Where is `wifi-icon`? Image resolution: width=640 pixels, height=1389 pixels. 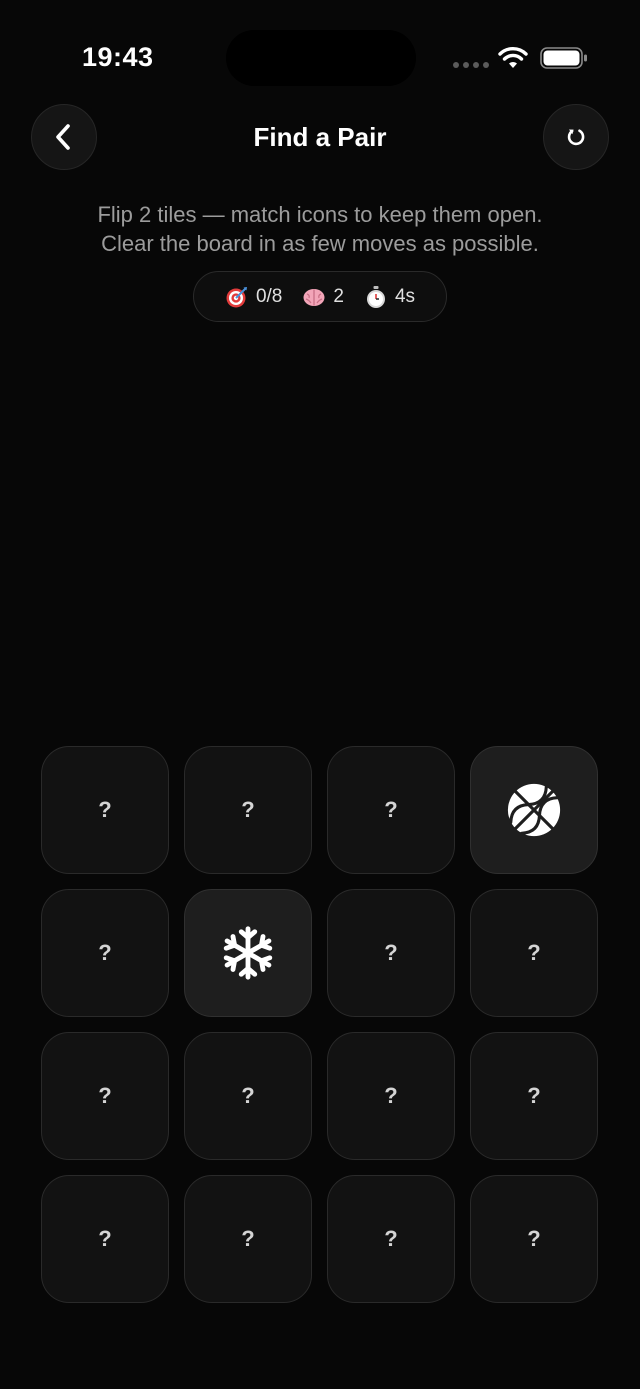 wifi-icon is located at coordinates (513, 57).